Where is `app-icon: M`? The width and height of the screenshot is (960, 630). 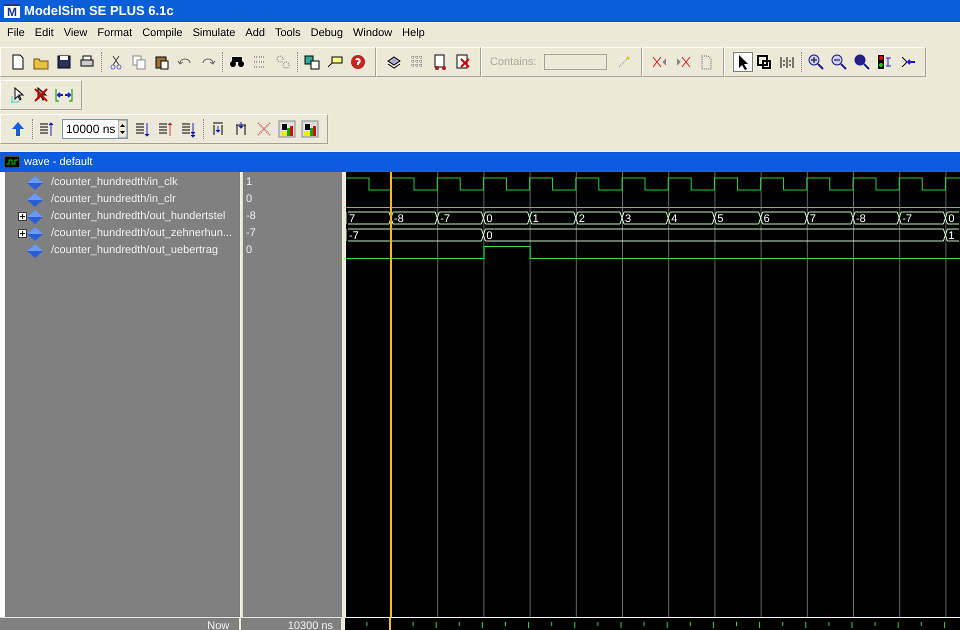
app-icon: M is located at coordinates (12, 11).